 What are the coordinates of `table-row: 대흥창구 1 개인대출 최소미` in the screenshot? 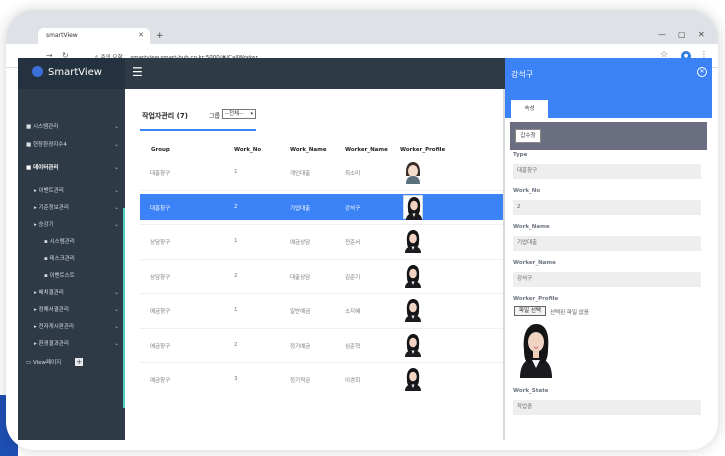 It's located at (322, 172).